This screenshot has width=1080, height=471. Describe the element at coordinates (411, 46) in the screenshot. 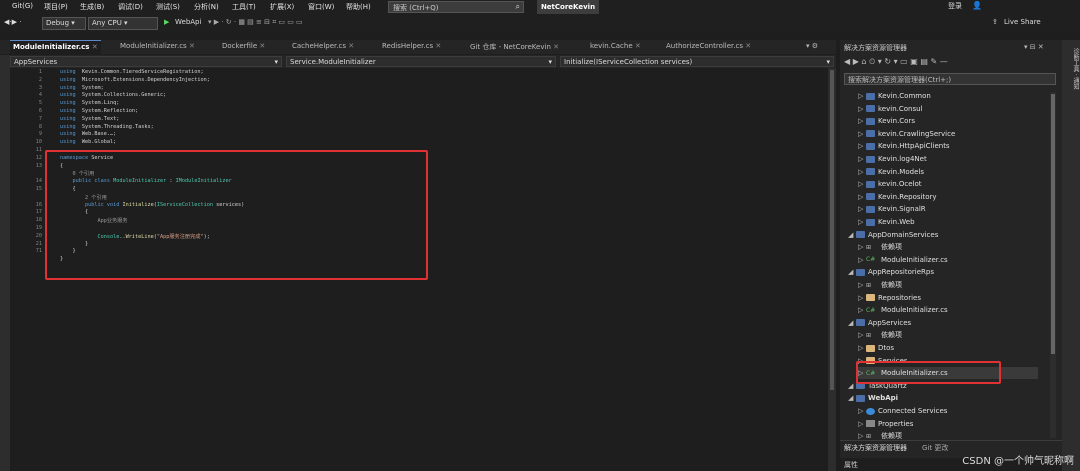

I see `tab-4: RedisHelper.cs ✕` at that location.